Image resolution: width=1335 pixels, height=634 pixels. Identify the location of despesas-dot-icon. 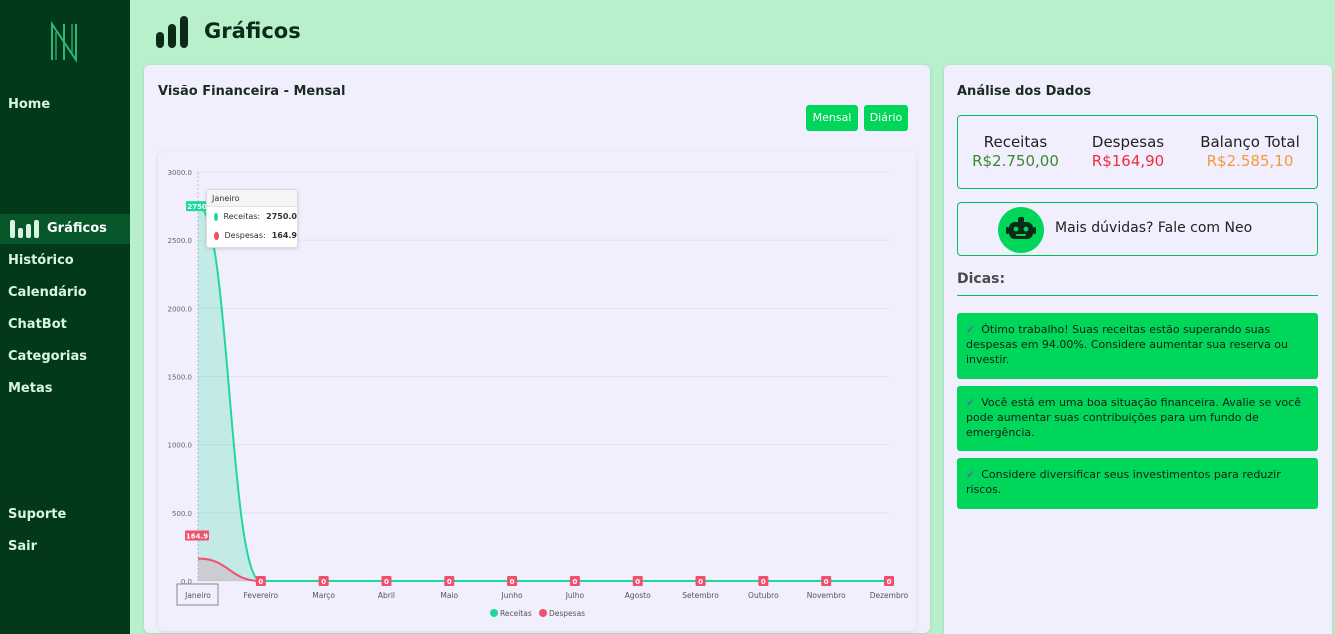
(216, 235).